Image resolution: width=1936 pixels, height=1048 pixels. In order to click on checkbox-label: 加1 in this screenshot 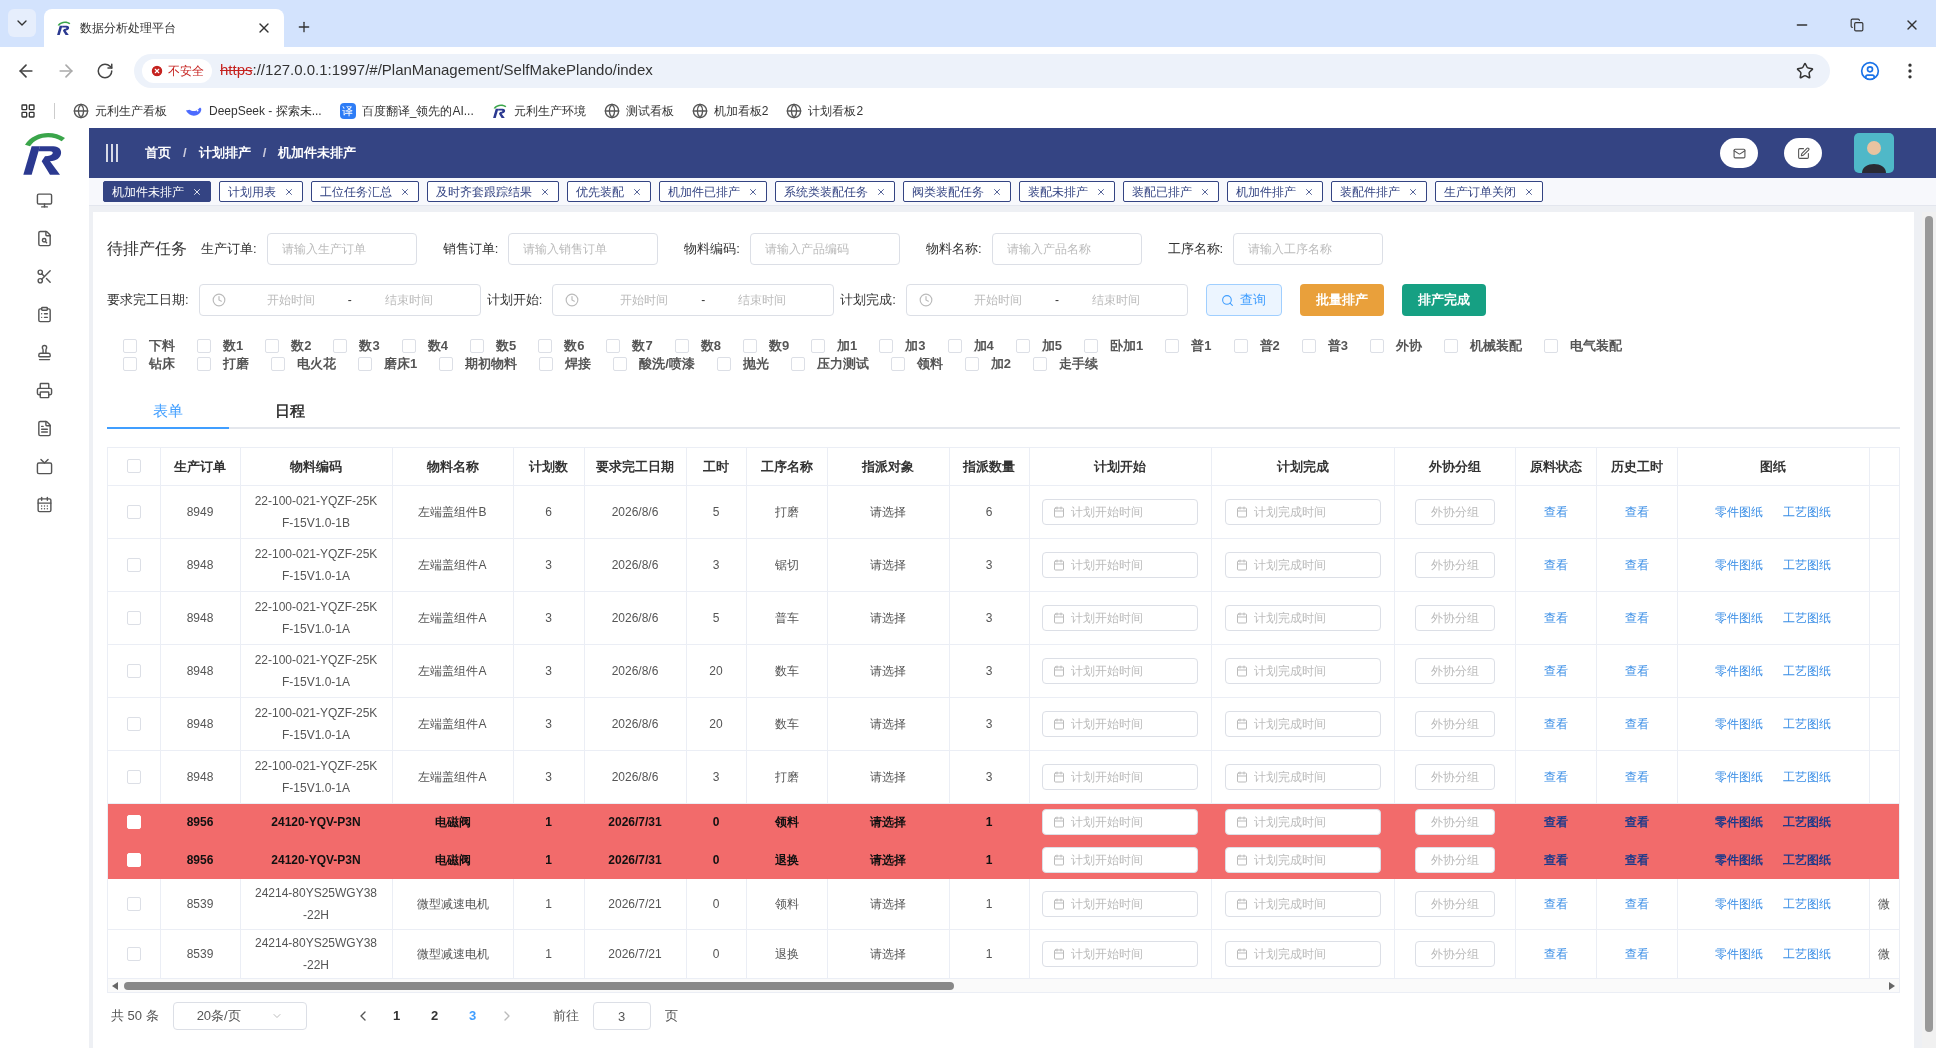, I will do `click(847, 346)`.